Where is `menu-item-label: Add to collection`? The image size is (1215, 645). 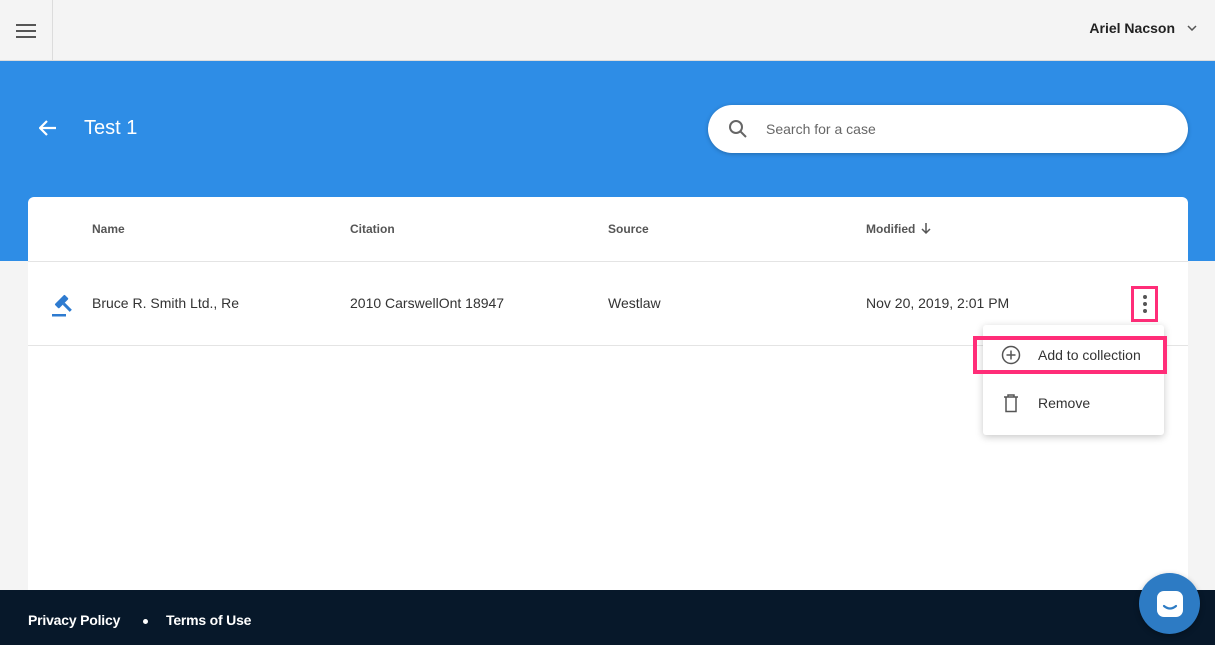 menu-item-label: Add to collection is located at coordinates (1089, 355).